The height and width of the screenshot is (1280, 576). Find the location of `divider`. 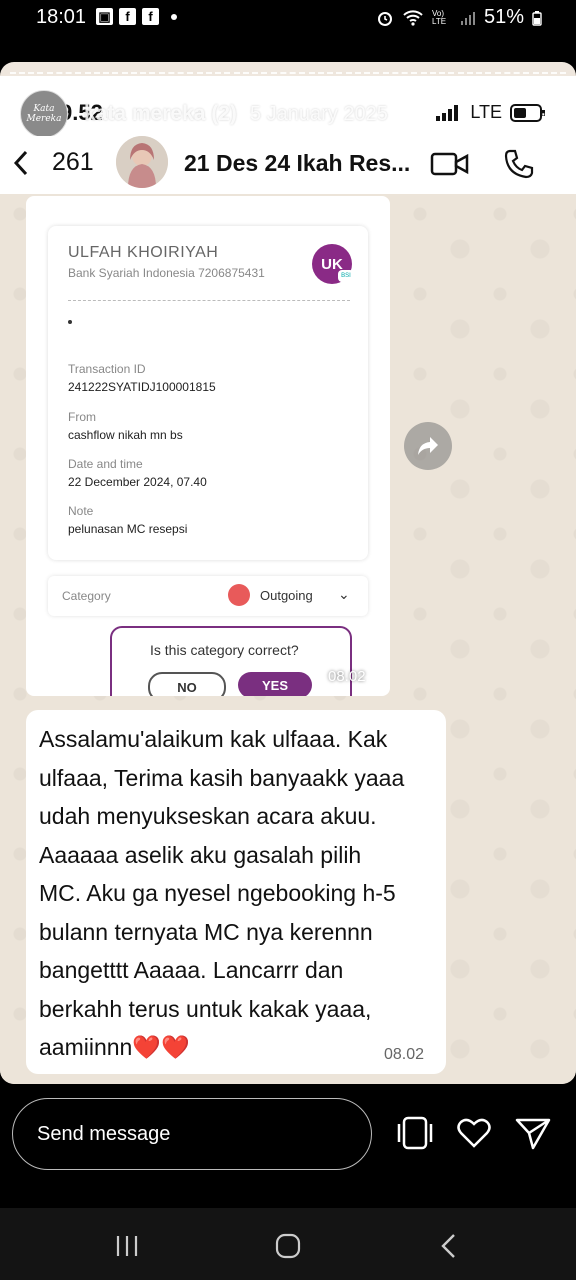

divider is located at coordinates (209, 300).